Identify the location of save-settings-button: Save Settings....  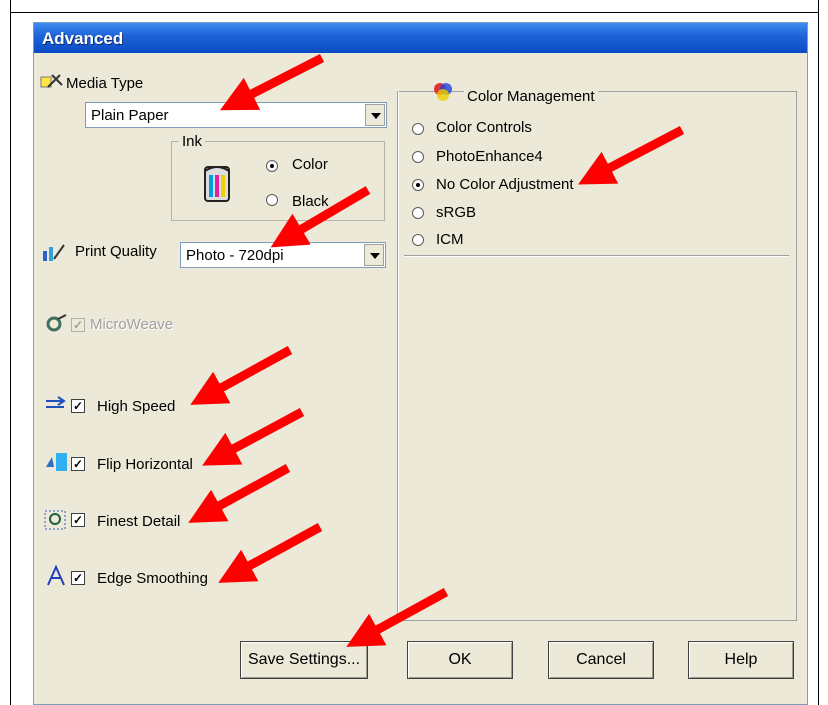
(304, 660).